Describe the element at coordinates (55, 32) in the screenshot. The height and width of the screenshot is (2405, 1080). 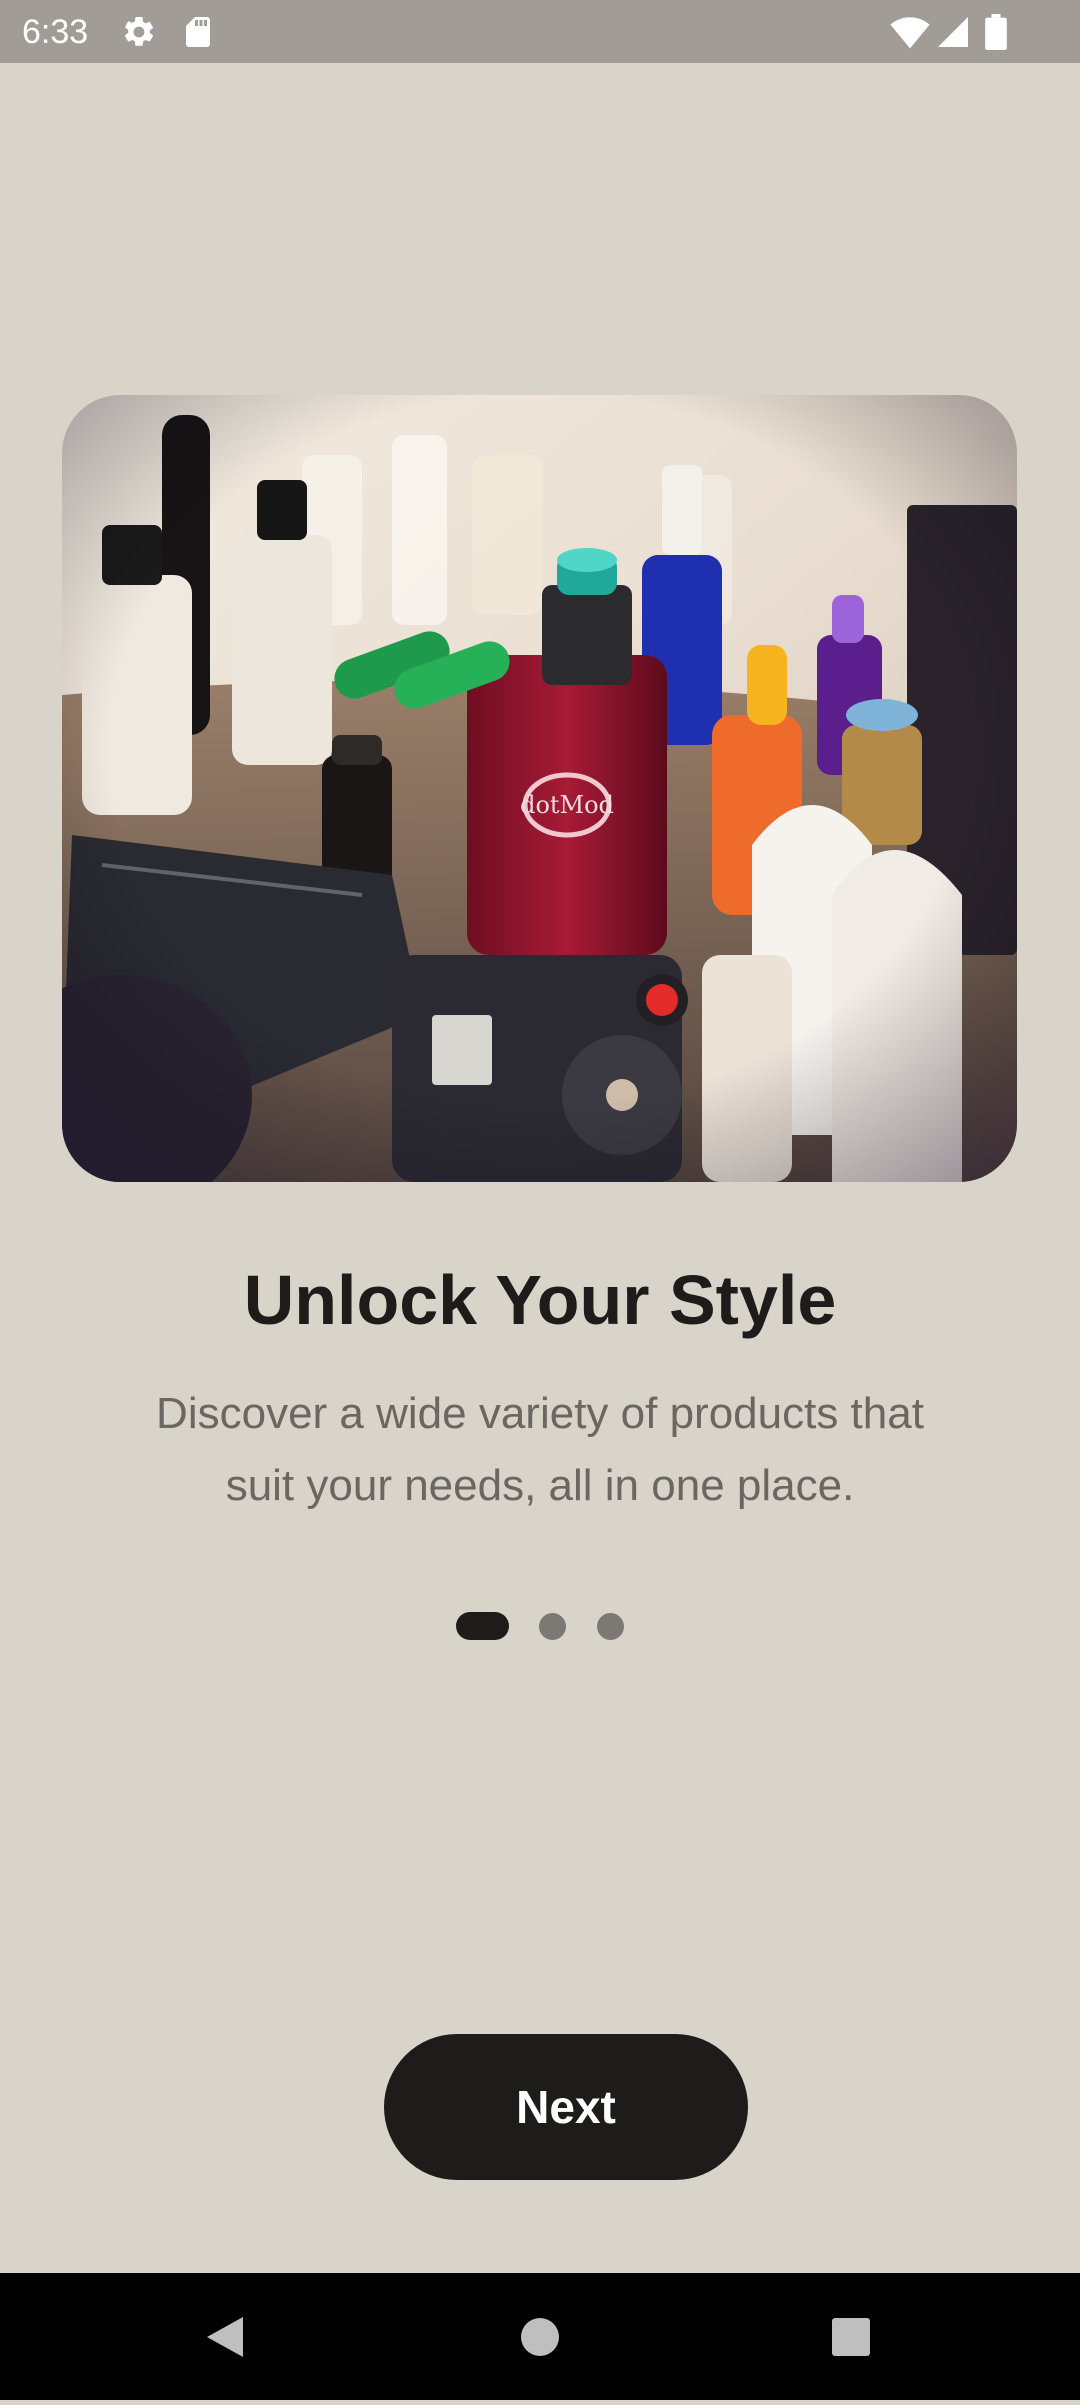
I see `status-time: 6:33` at that location.